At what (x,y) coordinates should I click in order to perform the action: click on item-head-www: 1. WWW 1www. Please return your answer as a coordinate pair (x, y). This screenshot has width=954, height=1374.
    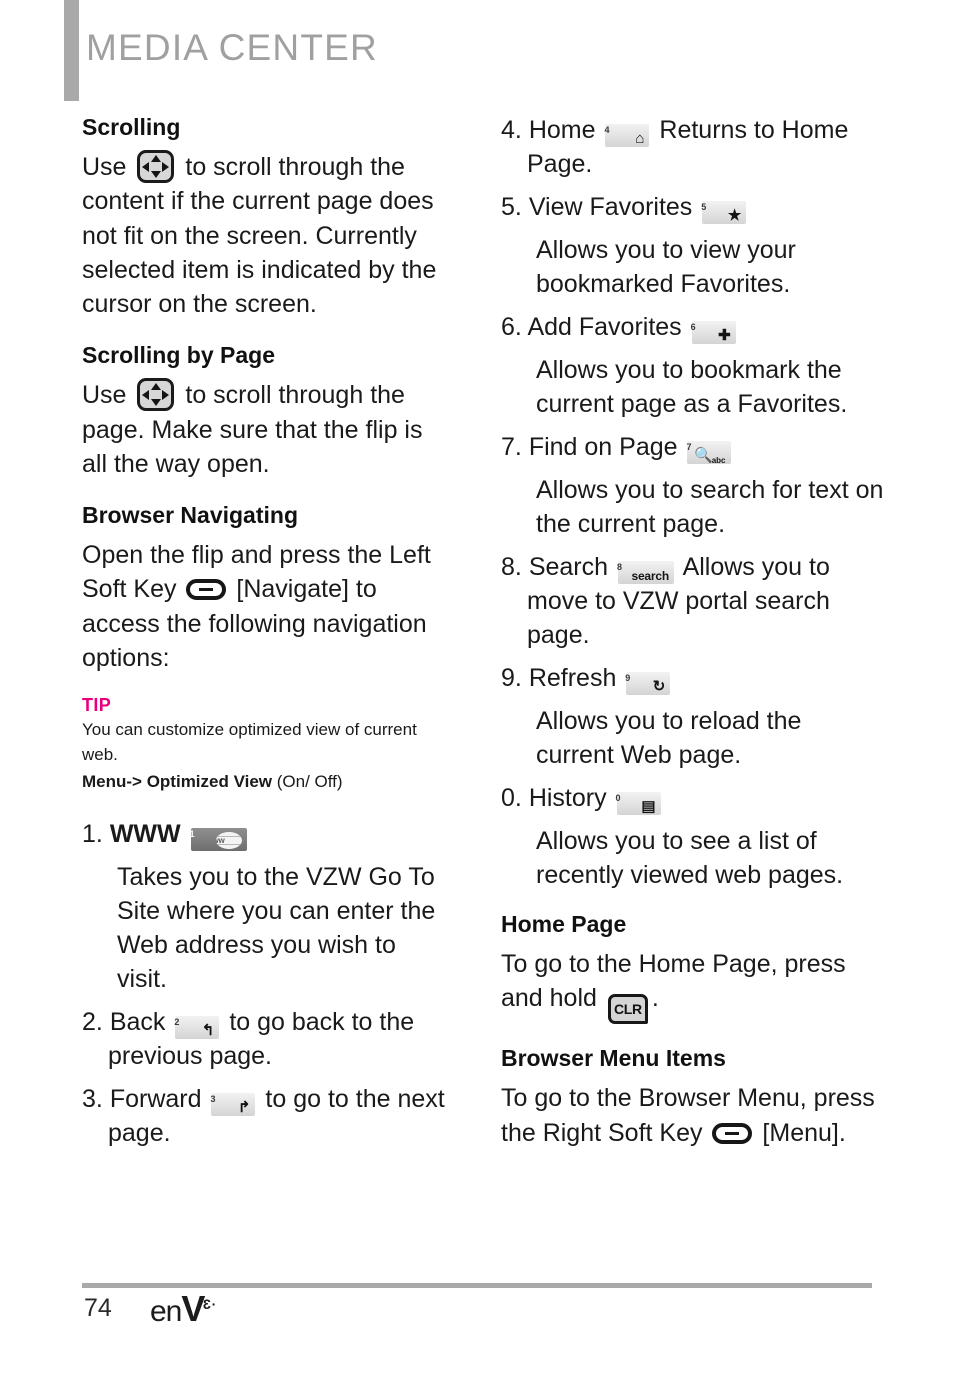
    Looking at the image, I should click on (266, 834).